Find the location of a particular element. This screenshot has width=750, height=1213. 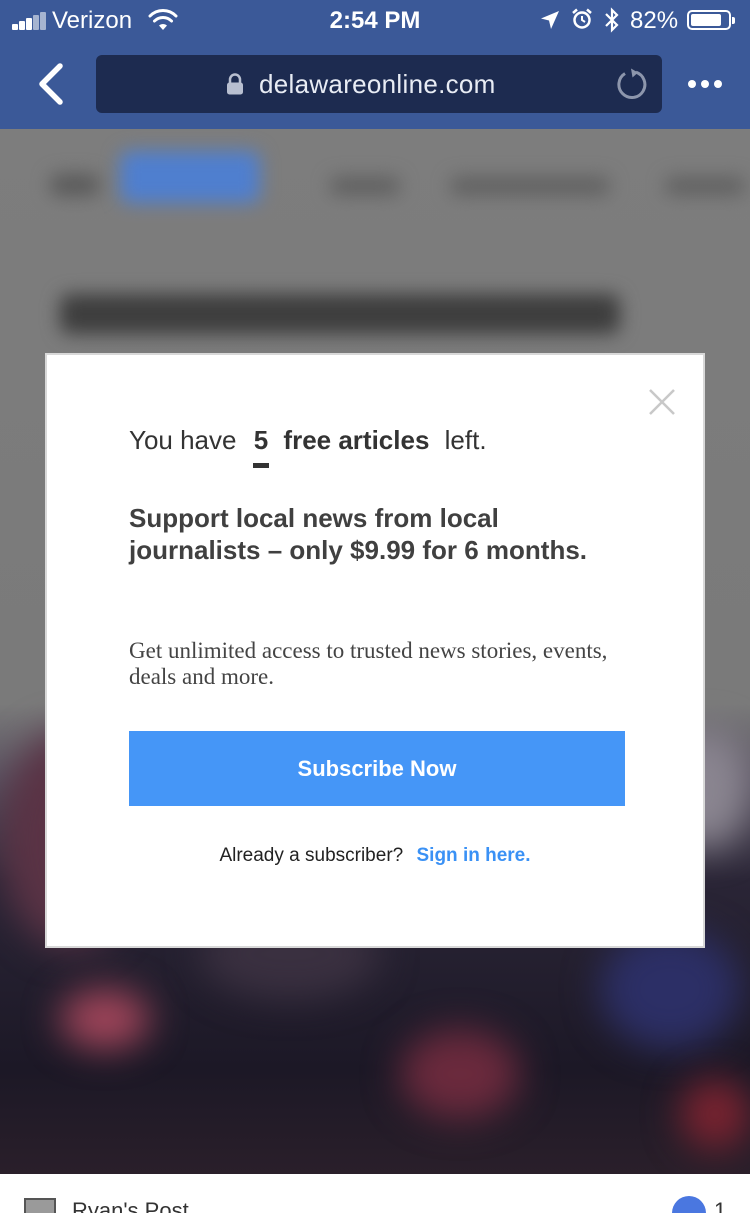

sign-in-link: Sign in here. is located at coordinates (474, 855).